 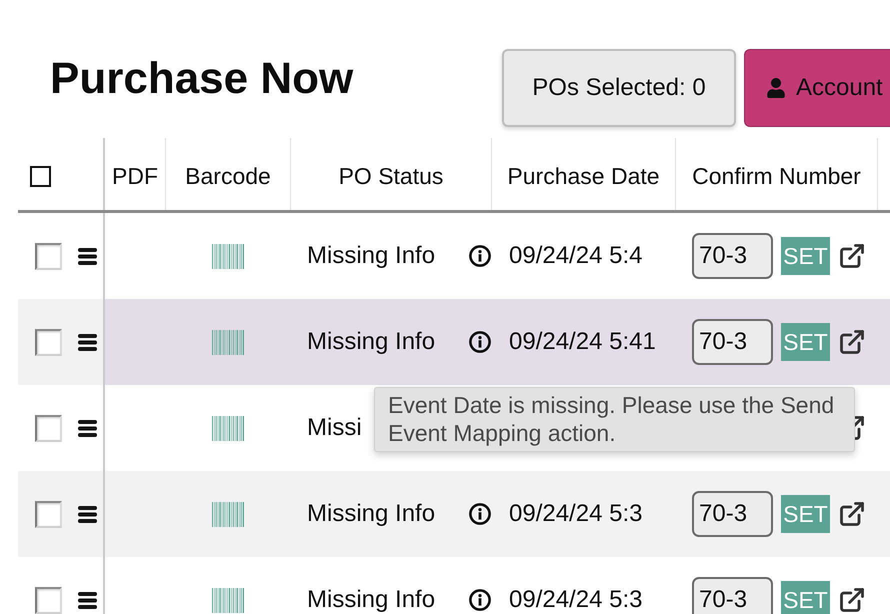 I want to click on tooltip: Event Date is missing. Please use the Send Event Mapping action., so click(x=614, y=419).